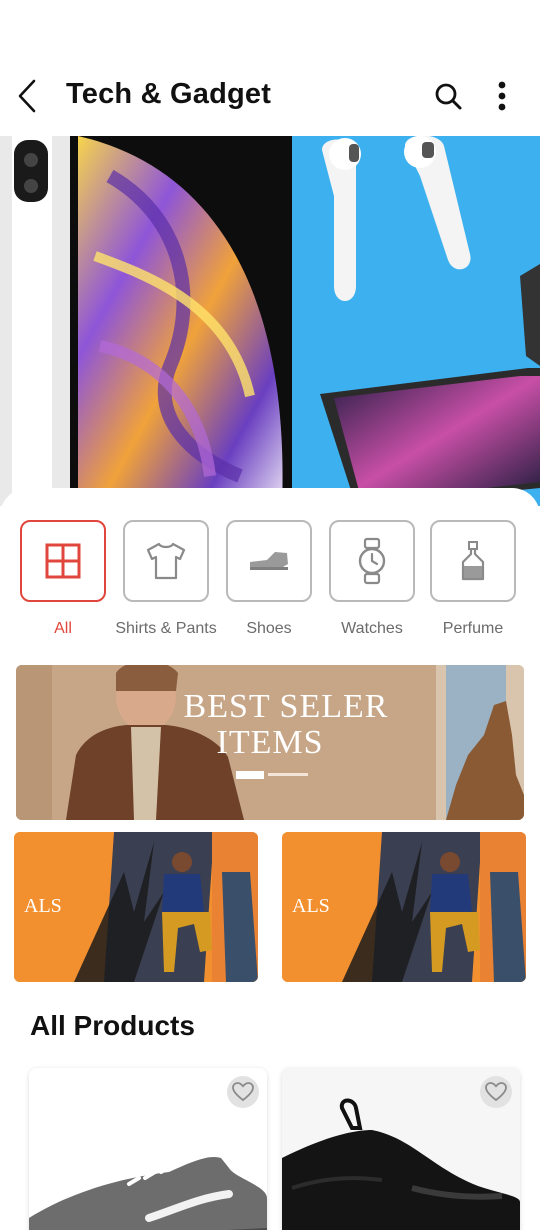 The height and width of the screenshot is (1230, 540). I want to click on status-bar, so click(270, 30).